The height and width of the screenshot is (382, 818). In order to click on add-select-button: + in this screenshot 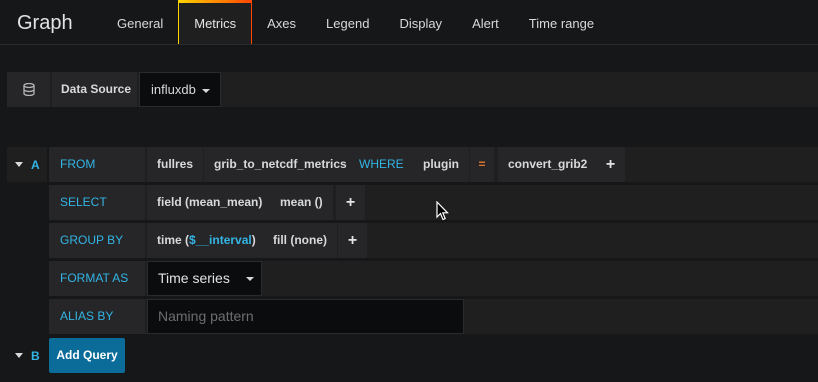, I will do `click(350, 202)`.